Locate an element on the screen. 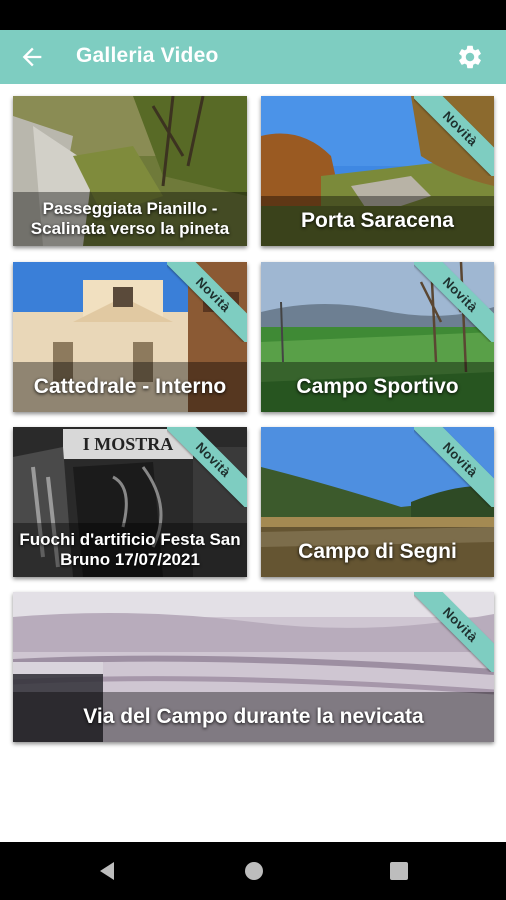 The image size is (506, 900). video-tile-campo-di-segni: Campo di Segni Novità is located at coordinates (377, 502).